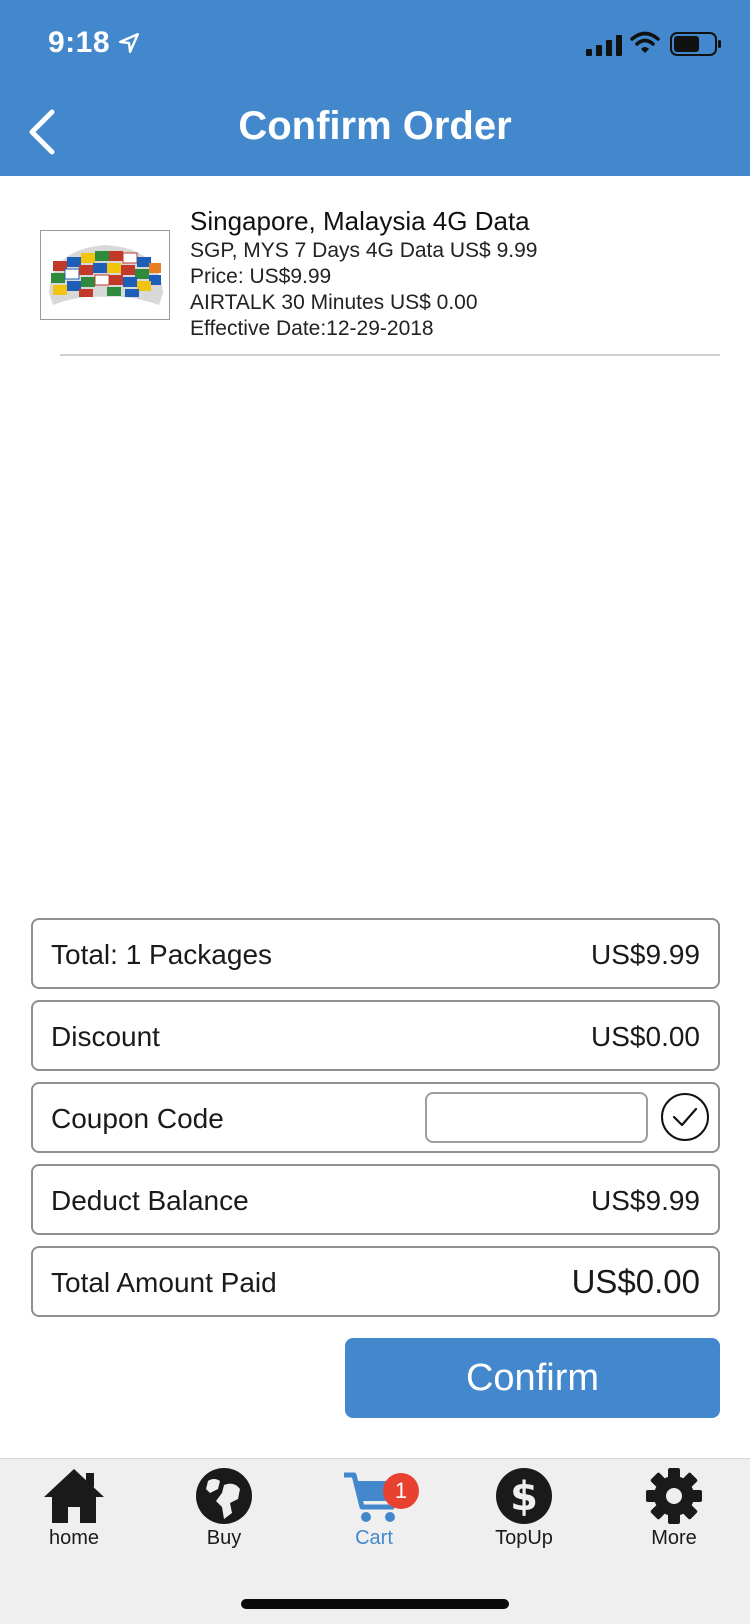 Image resolution: width=750 pixels, height=1624 pixels. I want to click on cellular-signal-icon, so click(604, 45).